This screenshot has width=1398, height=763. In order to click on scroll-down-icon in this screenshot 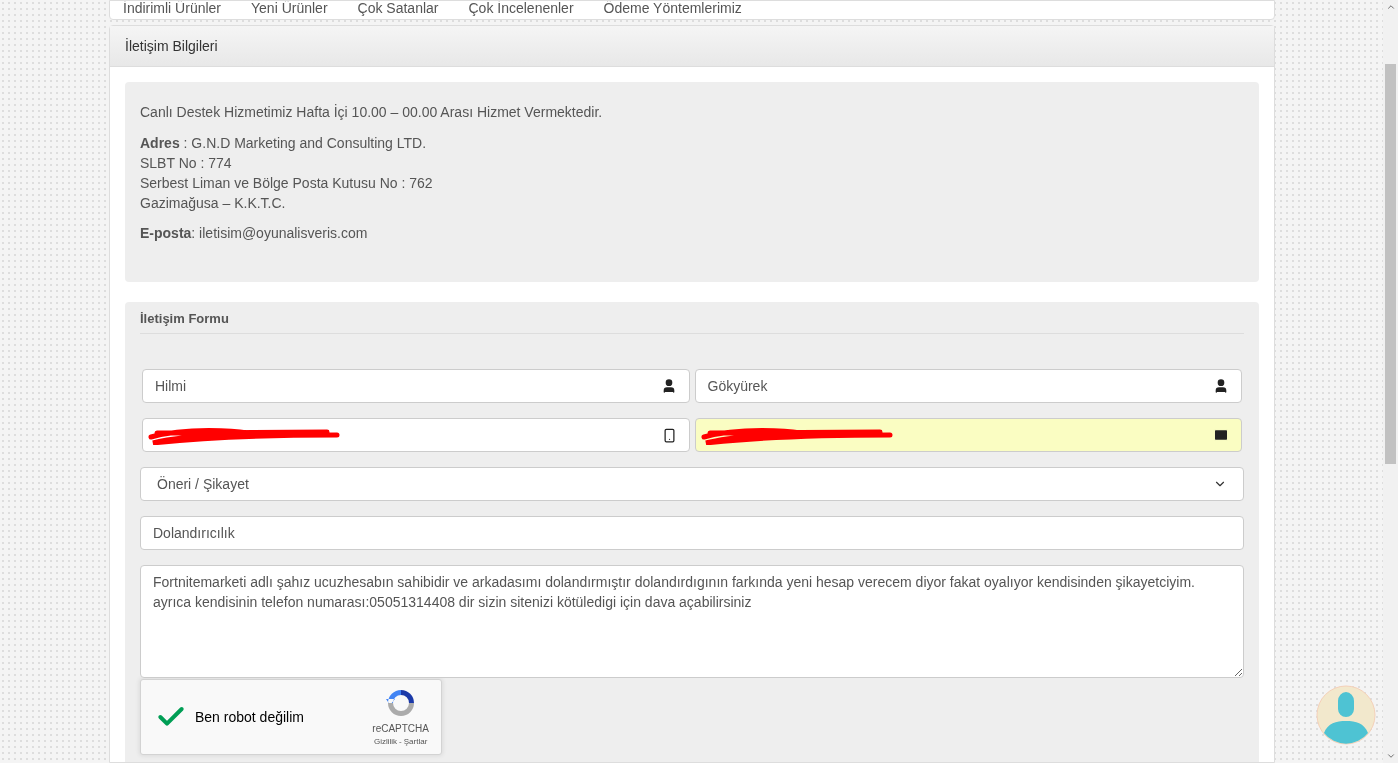, I will do `click(1390, 756)`.